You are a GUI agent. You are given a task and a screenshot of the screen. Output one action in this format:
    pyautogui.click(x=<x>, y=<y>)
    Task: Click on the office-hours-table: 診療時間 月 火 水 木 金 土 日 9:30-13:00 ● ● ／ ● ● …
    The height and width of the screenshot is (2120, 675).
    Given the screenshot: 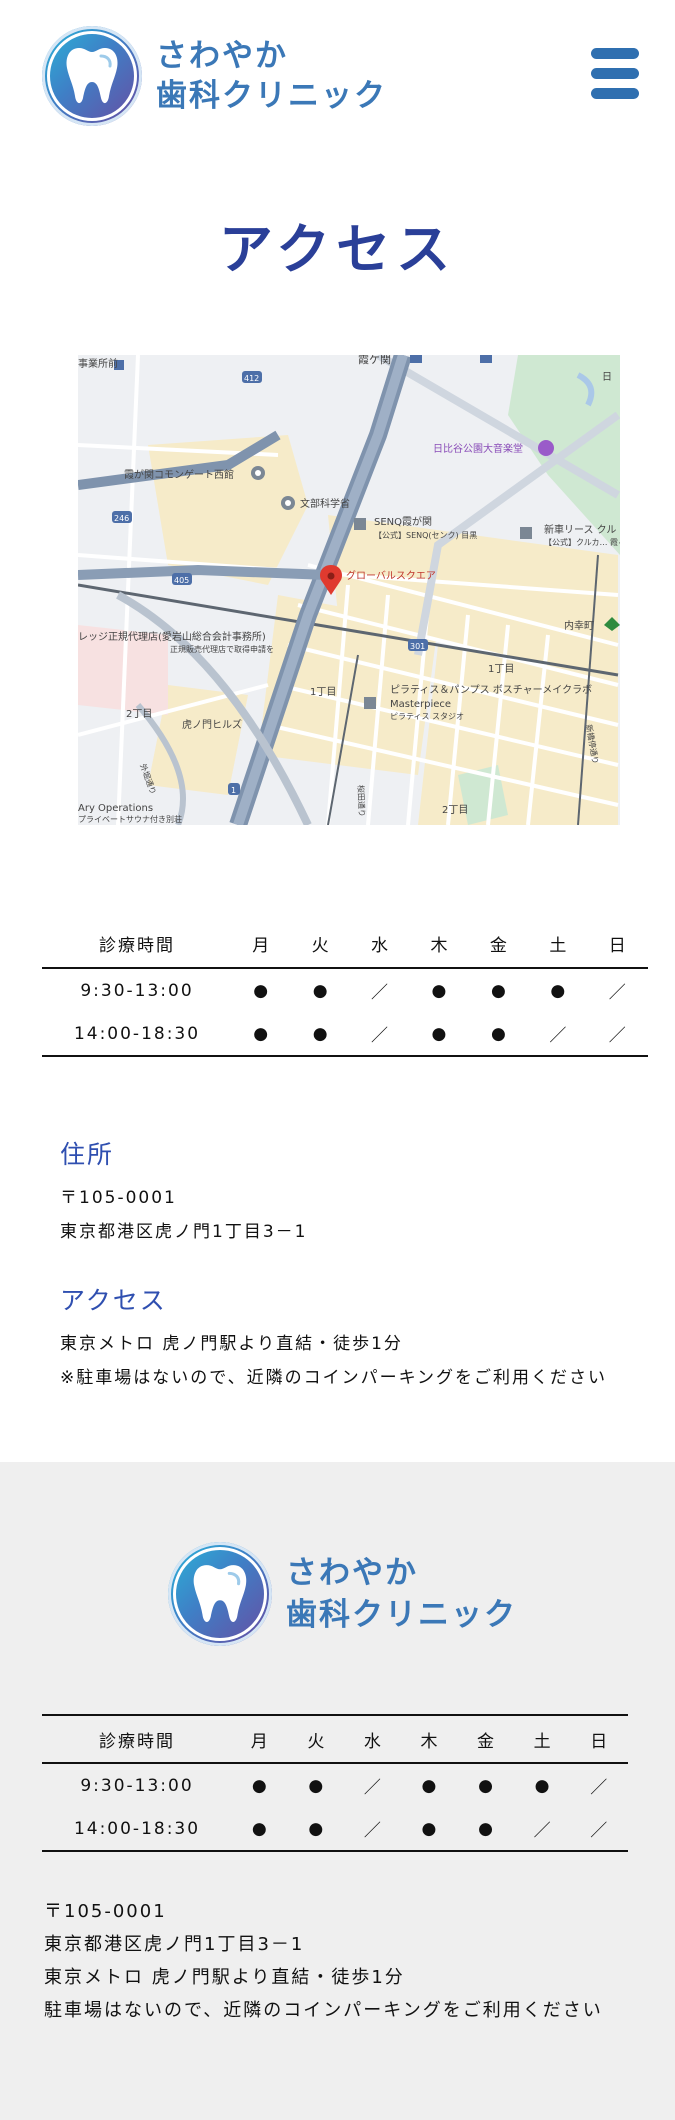 What is the action you would take?
    pyautogui.click(x=345, y=988)
    